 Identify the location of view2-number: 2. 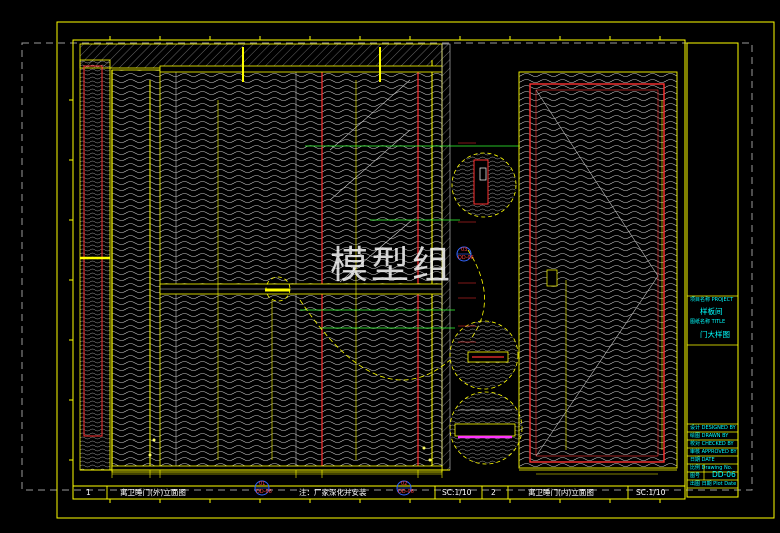
(493, 492).